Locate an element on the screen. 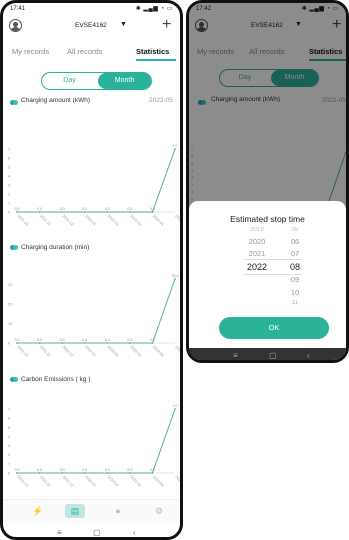  nav-settings: ⚙ is located at coordinates (159, 511).